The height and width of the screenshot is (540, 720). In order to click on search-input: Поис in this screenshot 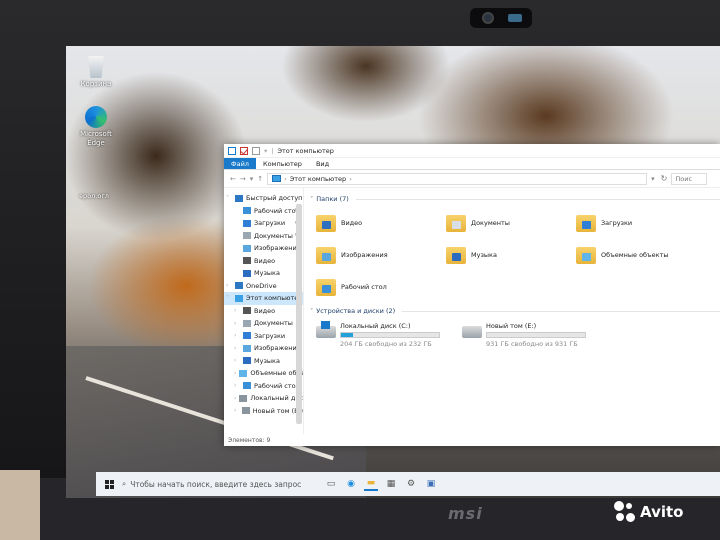, I will do `click(689, 178)`.